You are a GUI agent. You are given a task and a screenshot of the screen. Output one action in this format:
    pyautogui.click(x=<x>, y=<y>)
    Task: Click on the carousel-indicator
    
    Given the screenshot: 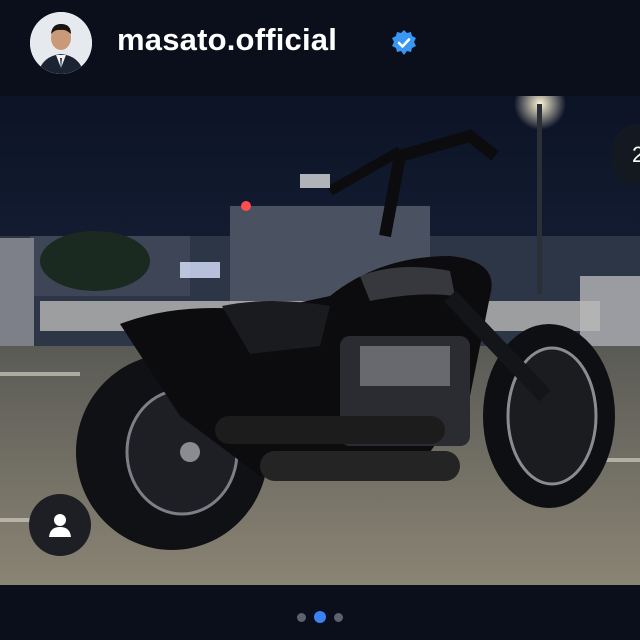 What is the action you would take?
    pyautogui.click(x=320, y=617)
    